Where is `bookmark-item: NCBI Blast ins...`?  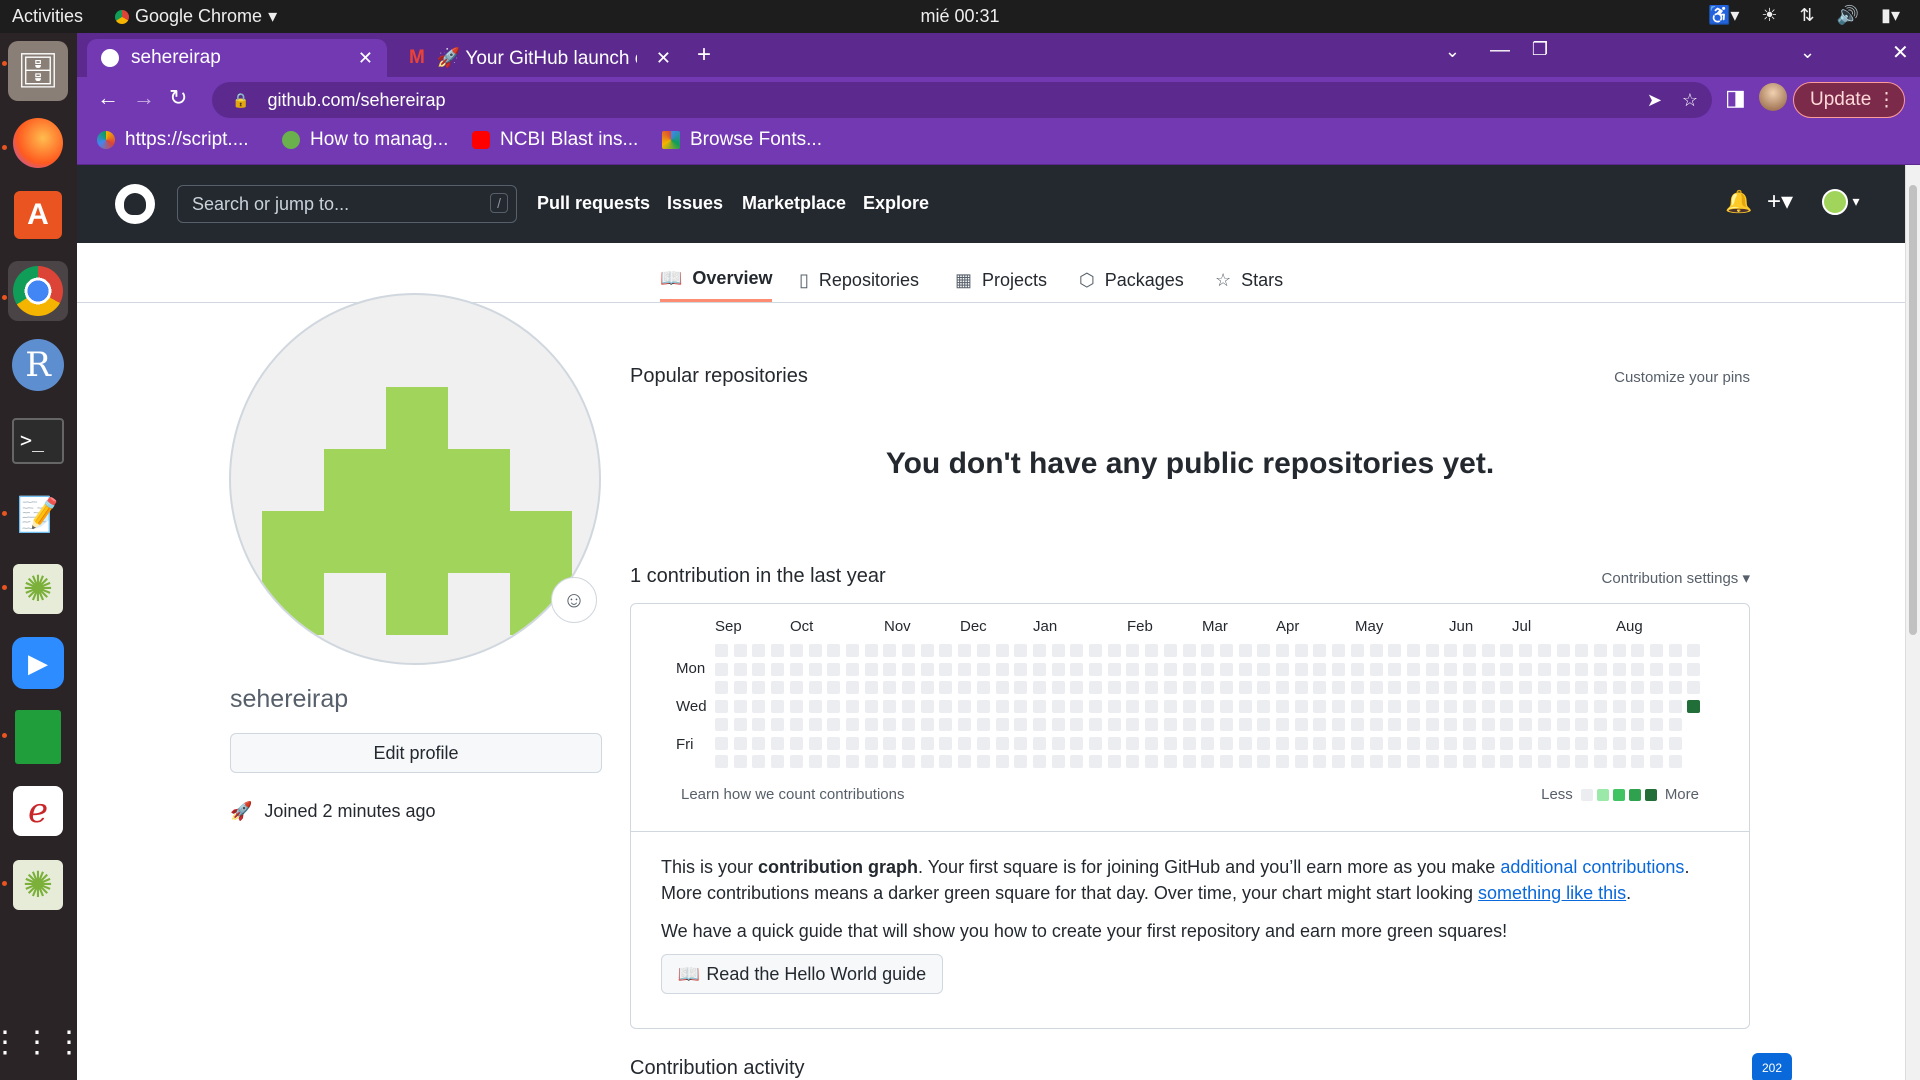
bookmark-item: NCBI Blast ins... is located at coordinates (555, 140).